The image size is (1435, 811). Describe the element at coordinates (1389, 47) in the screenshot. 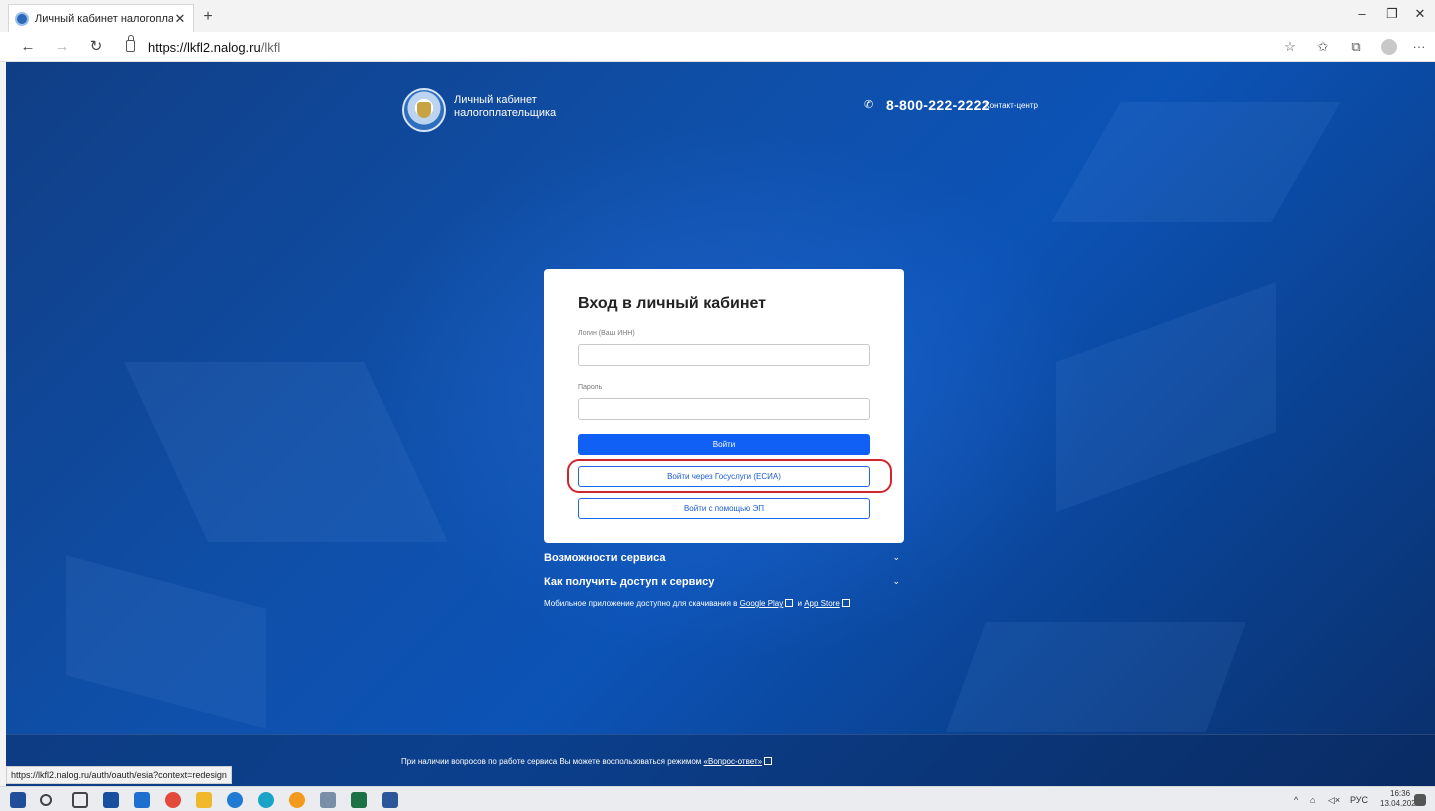

I see `profile-avatar-icon` at that location.